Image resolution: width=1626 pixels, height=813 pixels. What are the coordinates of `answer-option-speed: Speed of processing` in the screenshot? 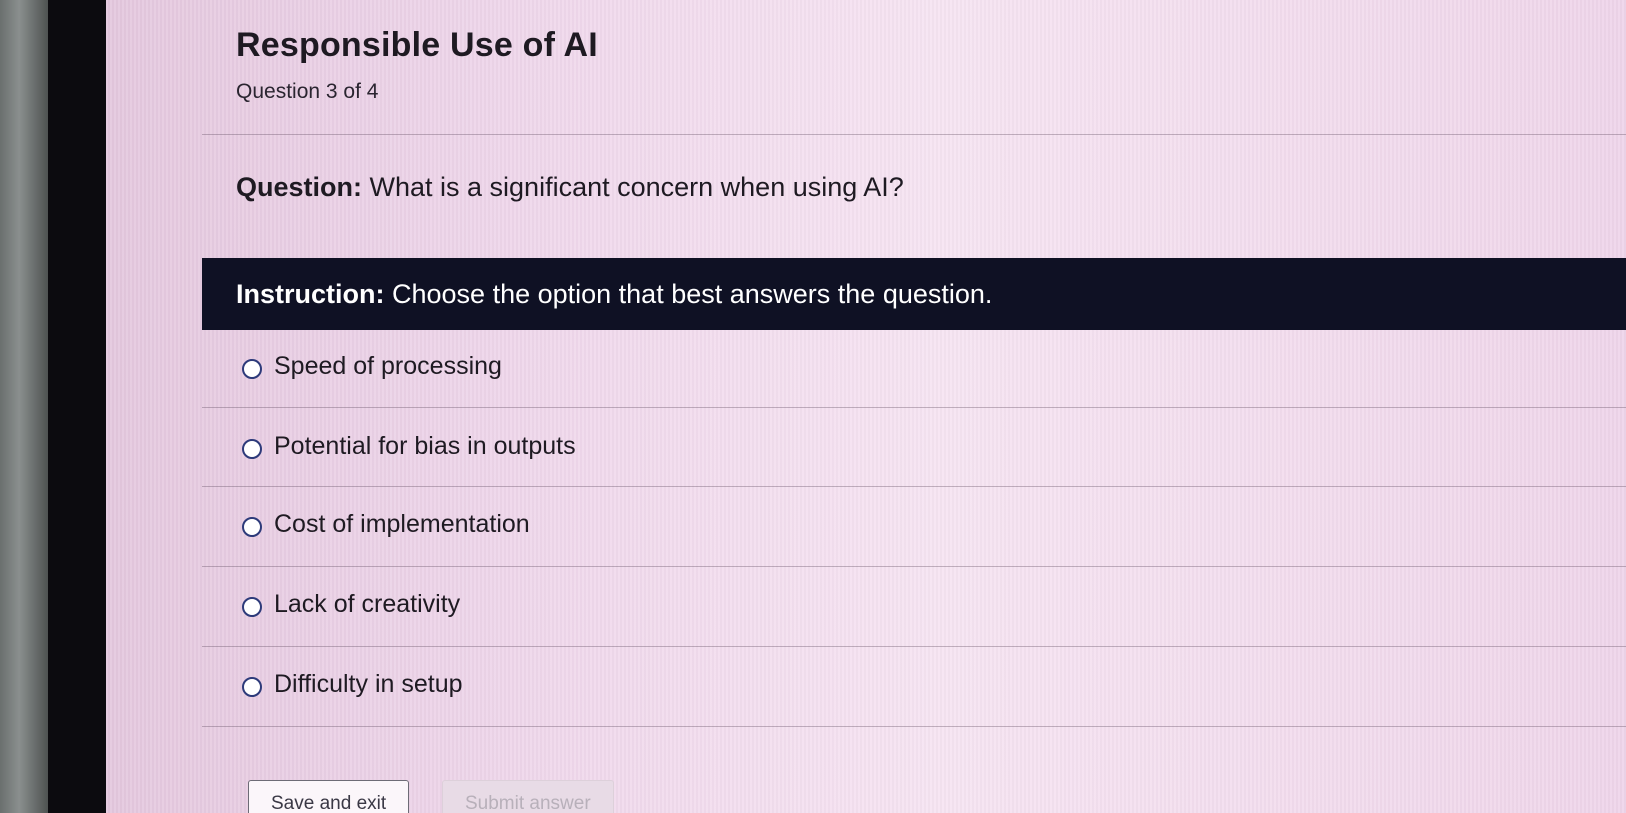 It's located at (914, 370).